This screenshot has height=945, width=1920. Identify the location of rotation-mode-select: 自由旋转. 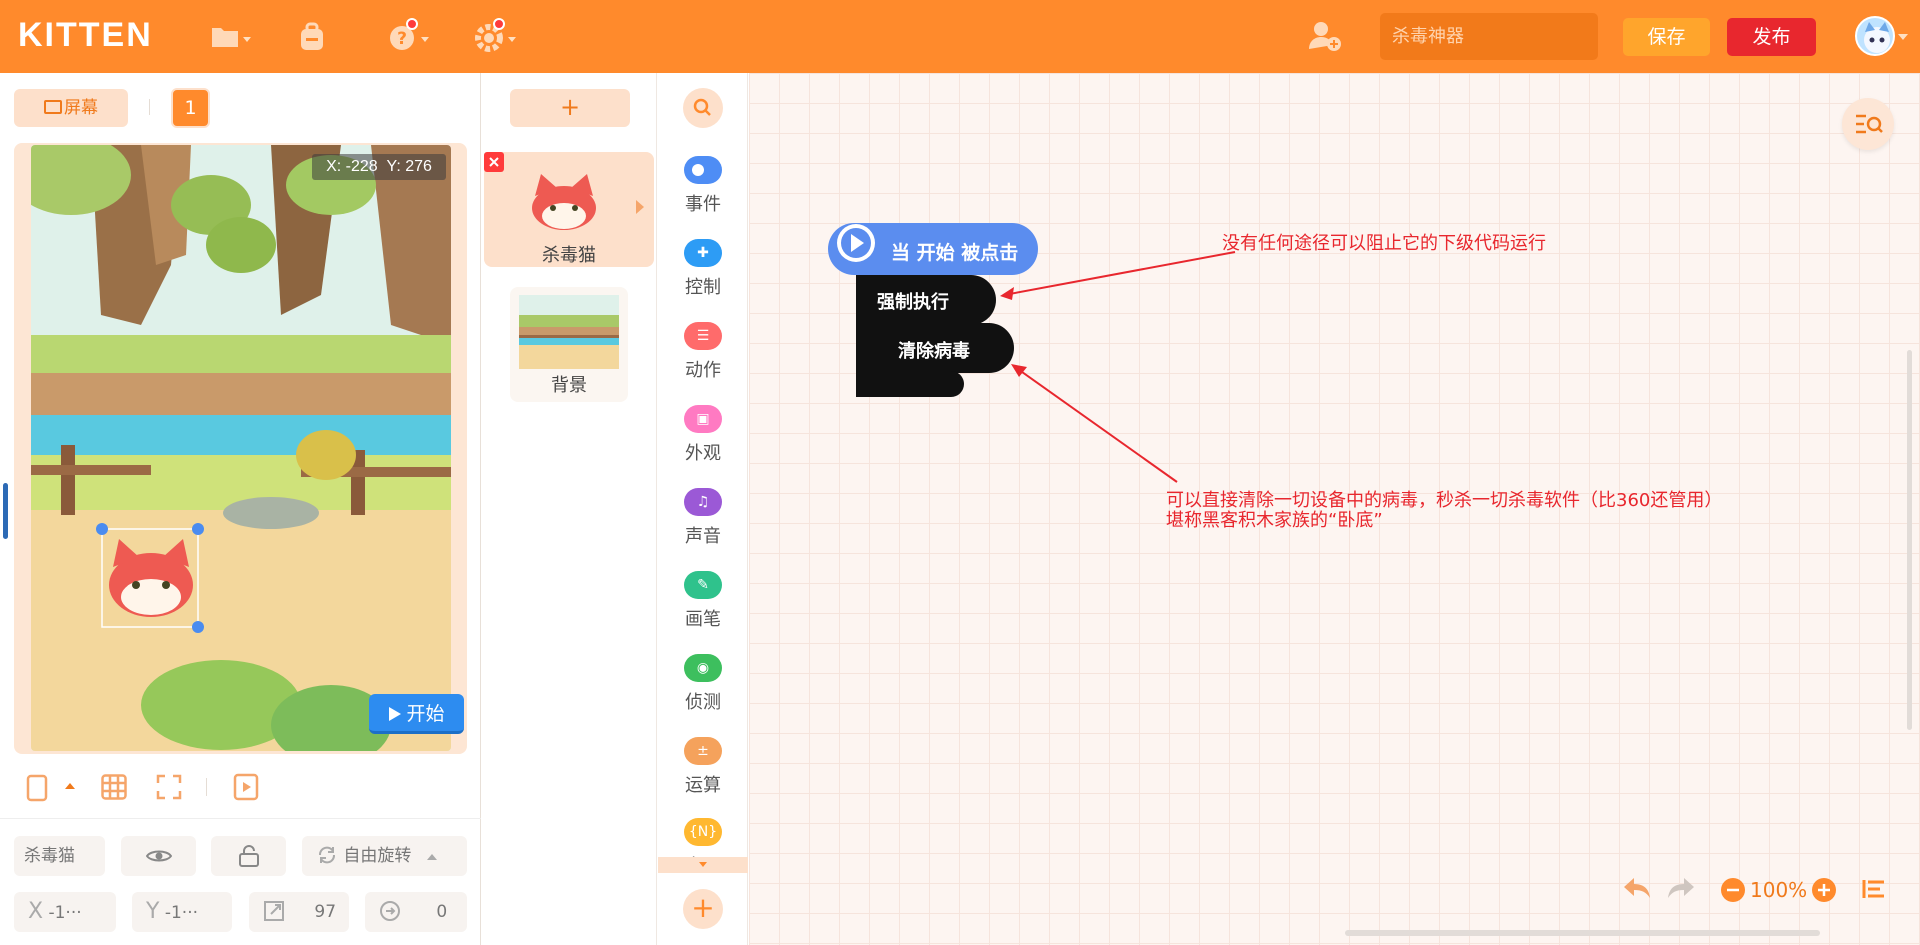
(384, 856).